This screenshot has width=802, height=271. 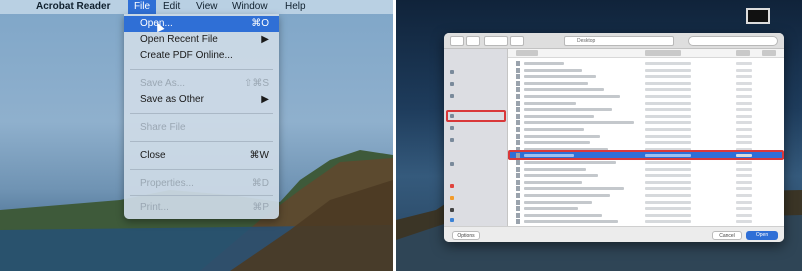 What do you see at coordinates (201, 113) in the screenshot?
I see `menu-separator` at bounding box center [201, 113].